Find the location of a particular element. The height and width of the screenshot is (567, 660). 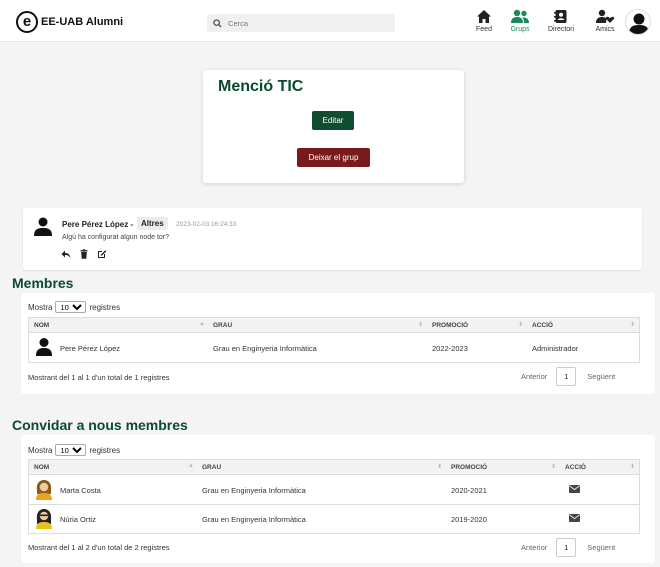

friends-icon is located at coordinates (605, 16).